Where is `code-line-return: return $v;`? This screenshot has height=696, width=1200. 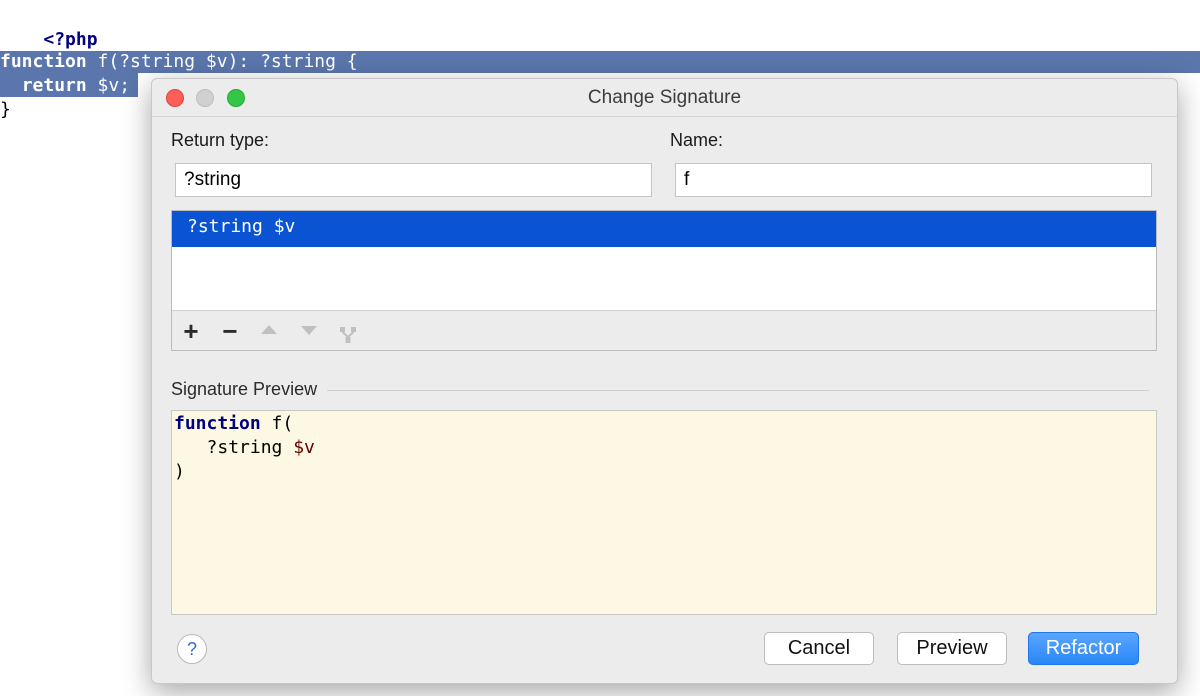 code-line-return: return $v; is located at coordinates (76, 85).